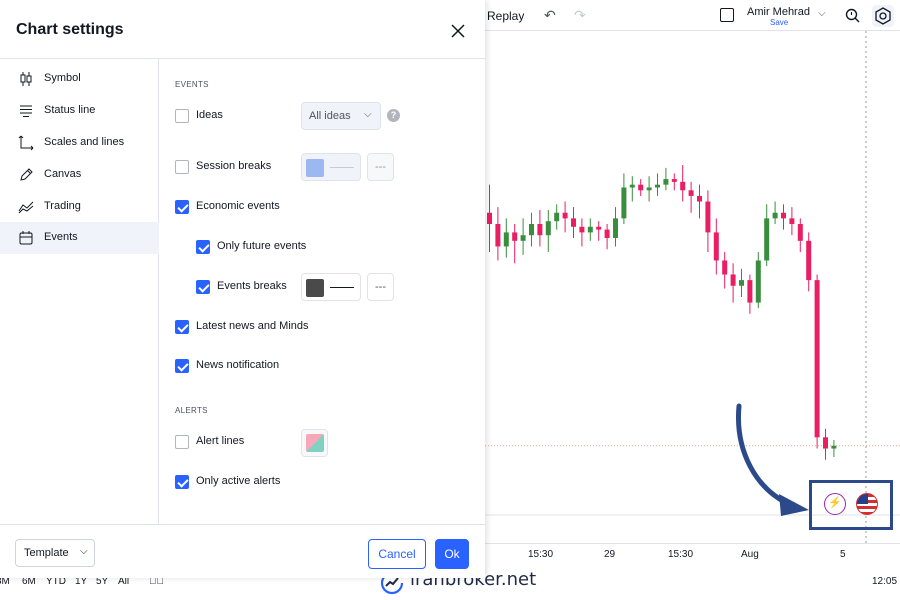 Image resolution: width=900 pixels, height=600 pixels. What do you see at coordinates (203, 247) in the screenshot?
I see `only-future-events-checkbox` at bounding box center [203, 247].